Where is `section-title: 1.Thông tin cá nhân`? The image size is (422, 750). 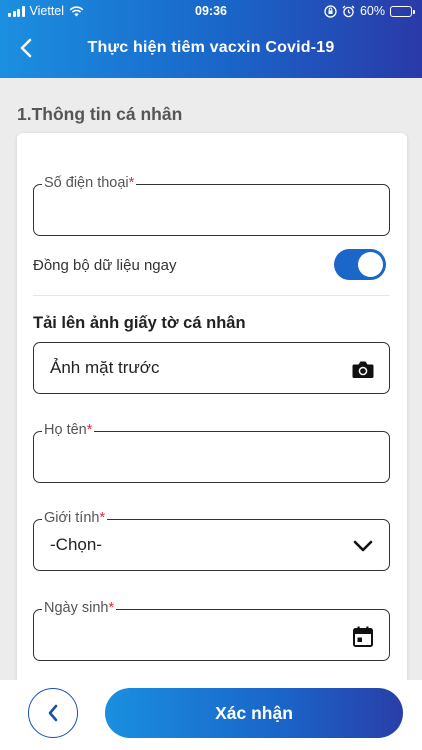
section-title: 1.Thông tin cá nhân is located at coordinates (100, 114).